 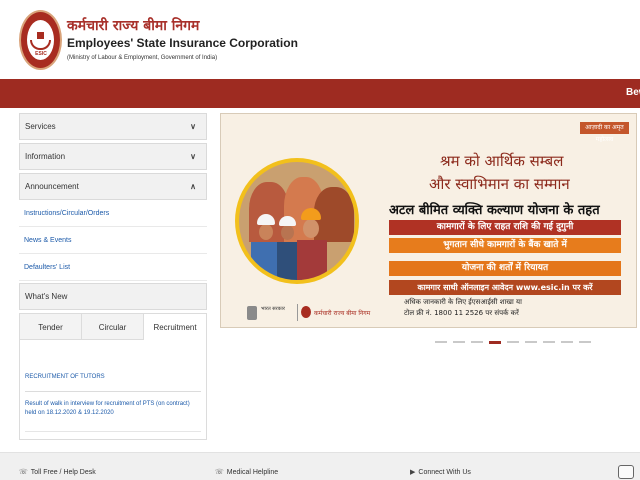 What do you see at coordinates (461, 313) in the screenshot?
I see `banner-footnote-2: टोल फ्री नं. 1800 11 2526 पर संपर्क करें` at bounding box center [461, 313].